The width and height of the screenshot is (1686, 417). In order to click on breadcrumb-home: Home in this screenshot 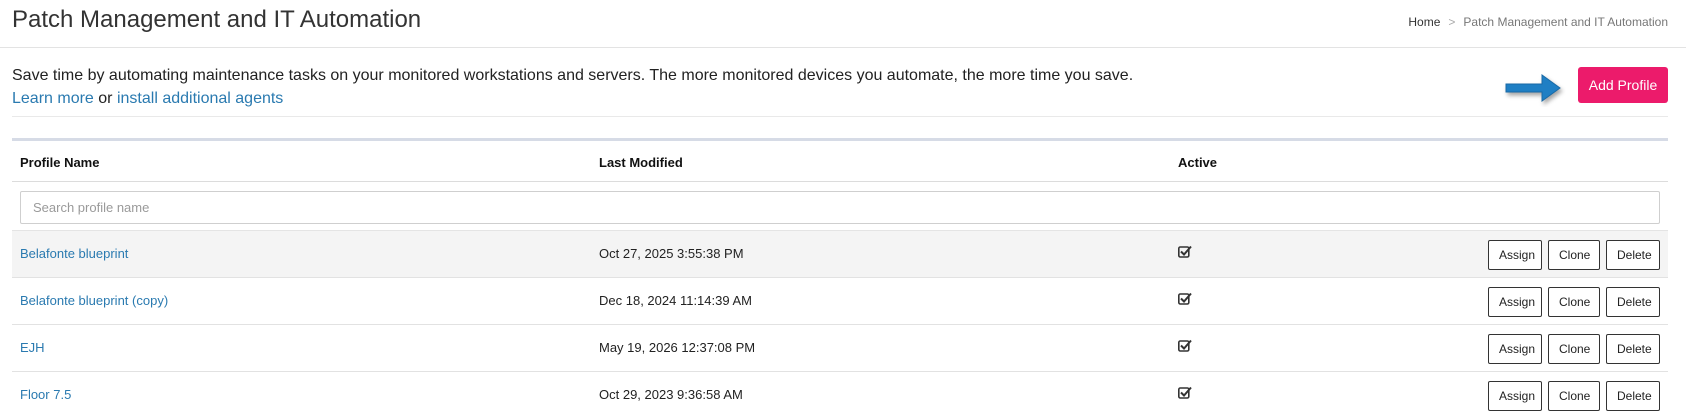, I will do `click(1424, 22)`.